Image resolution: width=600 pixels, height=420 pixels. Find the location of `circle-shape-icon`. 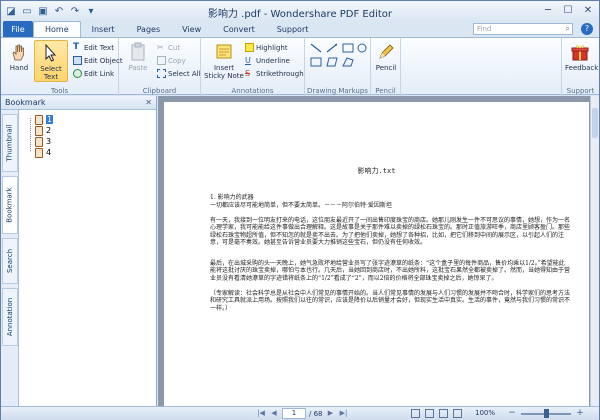

circle-shape-icon is located at coordinates (362, 48).